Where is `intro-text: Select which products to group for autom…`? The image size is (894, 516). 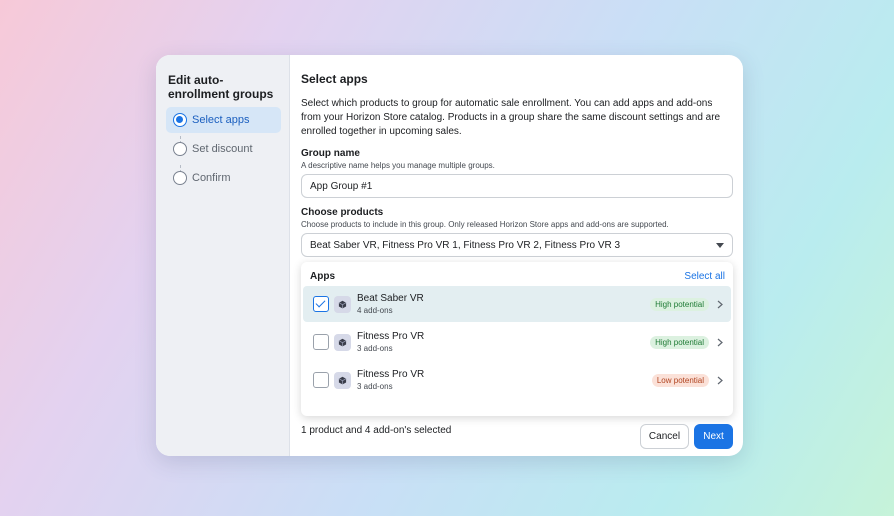 intro-text: Select which products to group for autom… is located at coordinates (511, 117).